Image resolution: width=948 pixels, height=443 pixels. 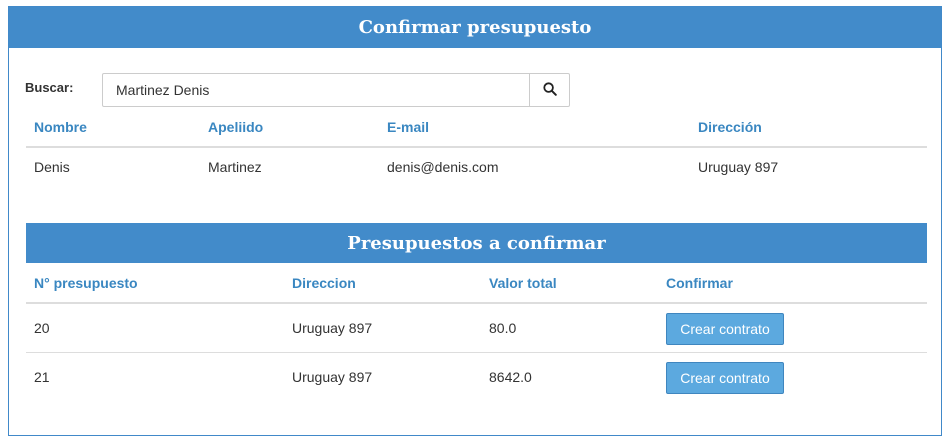 I want to click on table-row: 20 Uruguay 897 80.0 Crear contrato, so click(x=476, y=328).